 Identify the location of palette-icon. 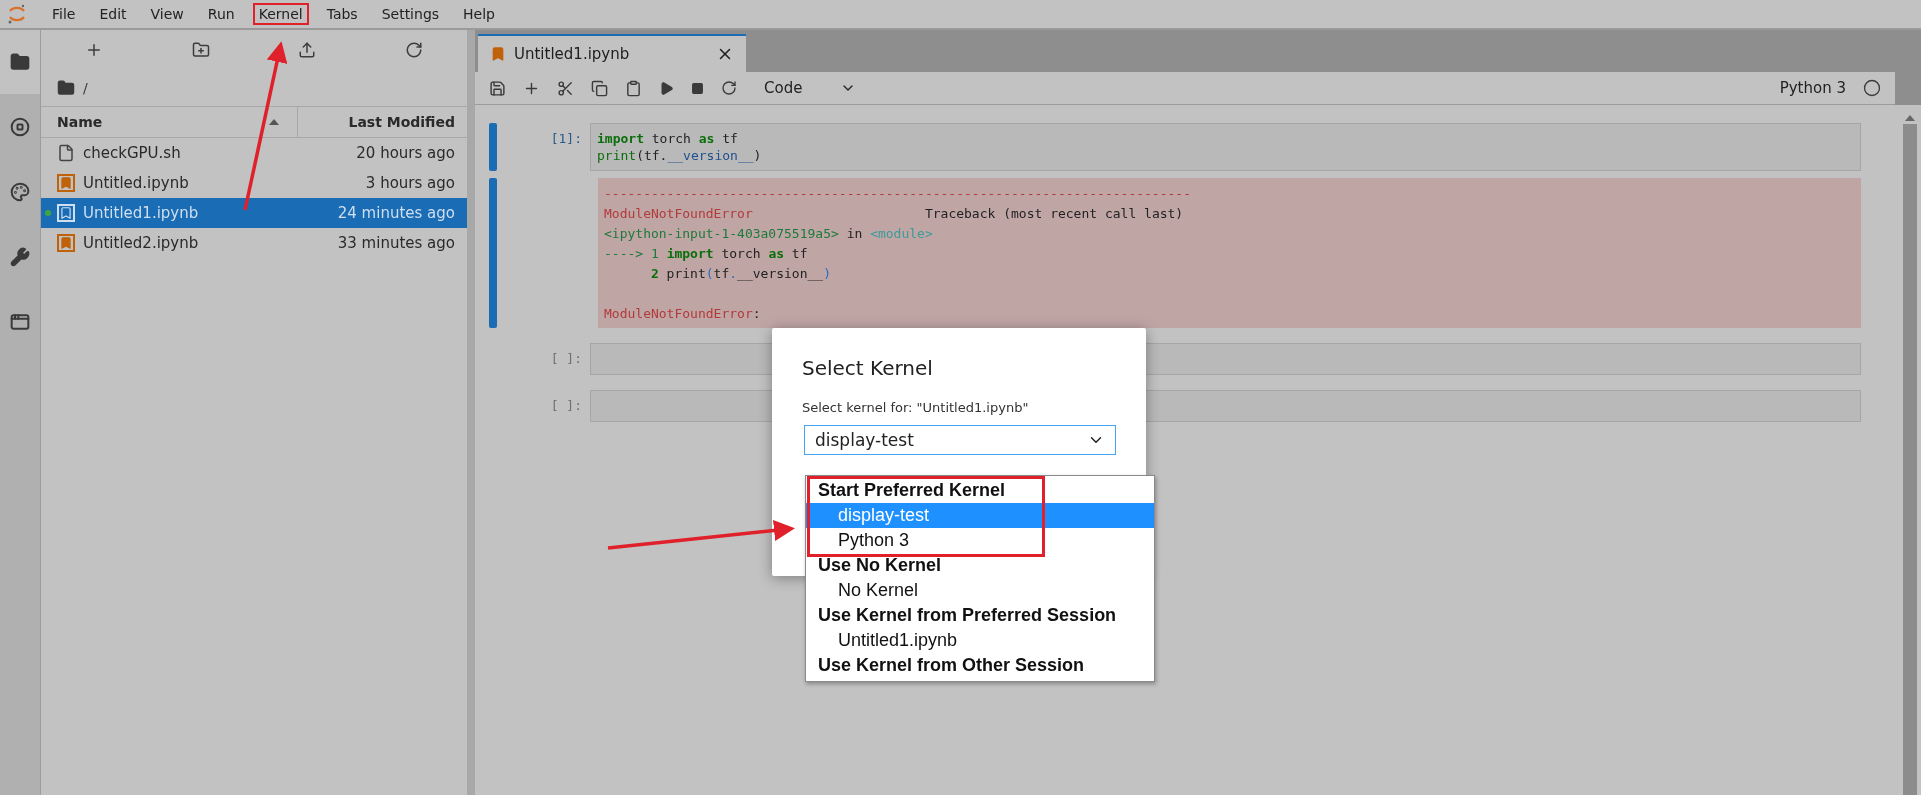
(20, 191).